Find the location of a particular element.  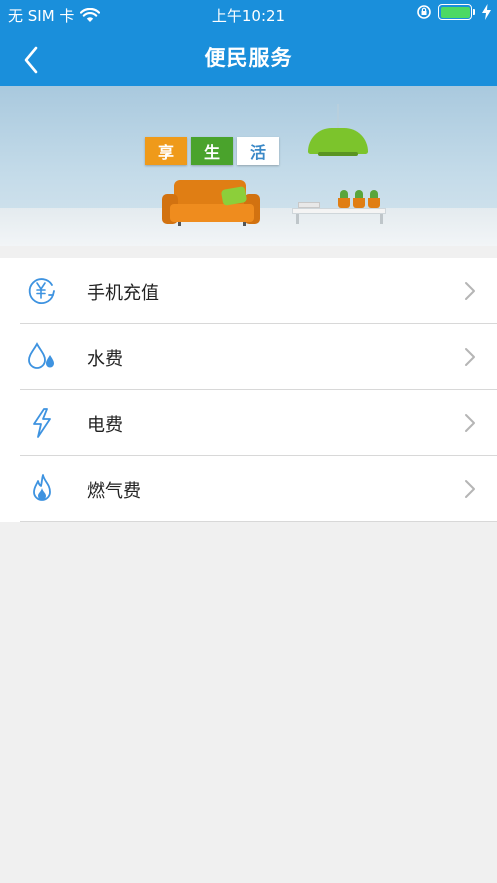

water-drop-icon is located at coordinates (41, 355).